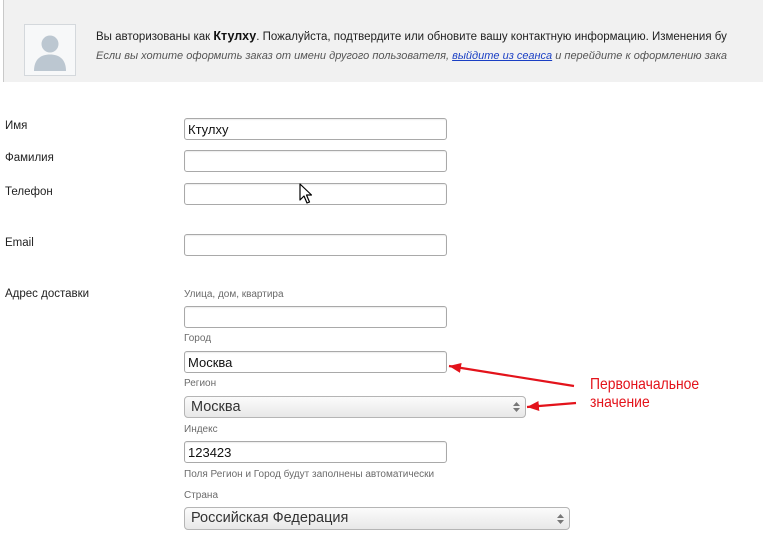 This screenshot has width=763, height=549. What do you see at coordinates (29, 192) in the screenshot?
I see `phone-label: Телефон` at bounding box center [29, 192].